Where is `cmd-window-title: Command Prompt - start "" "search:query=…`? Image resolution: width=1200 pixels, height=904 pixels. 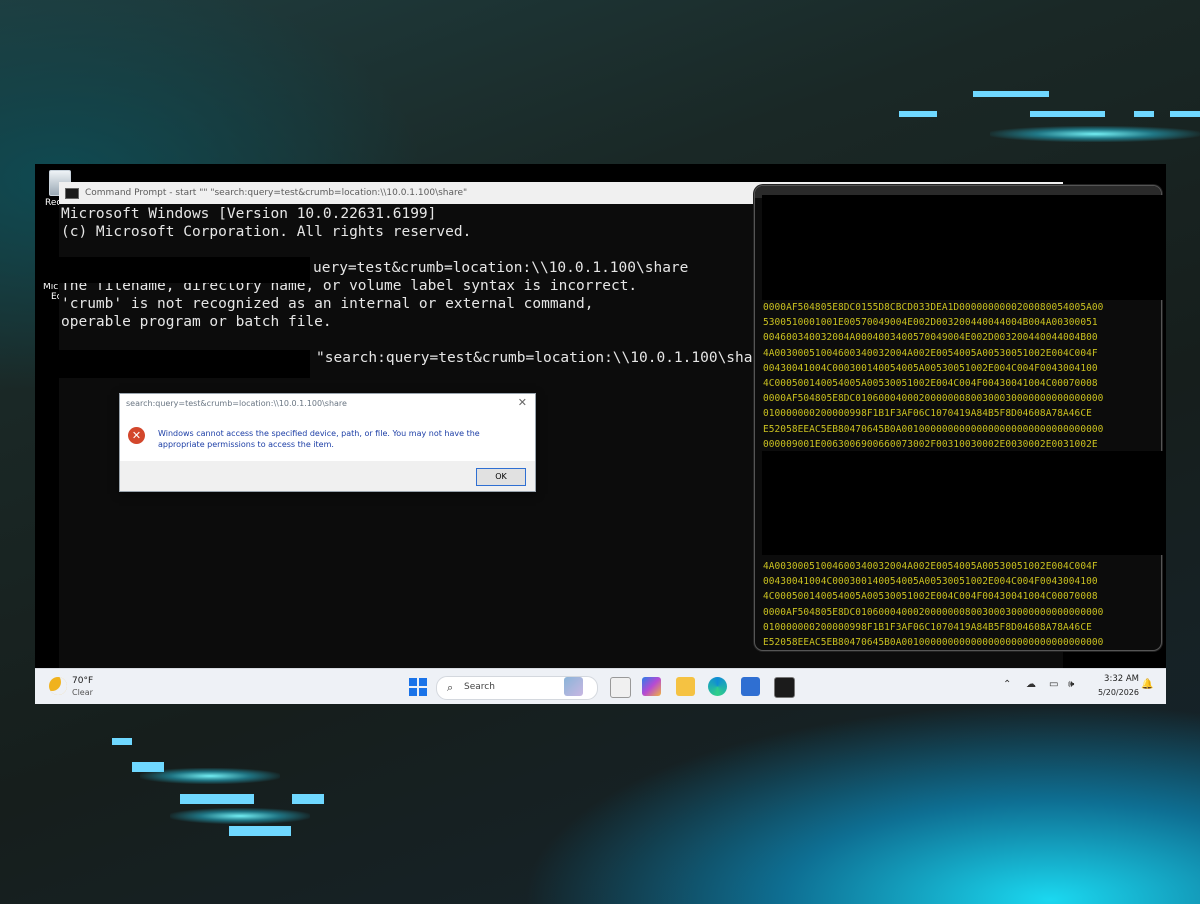
cmd-window-title: Command Prompt - start "" "search:query=… is located at coordinates (276, 193).